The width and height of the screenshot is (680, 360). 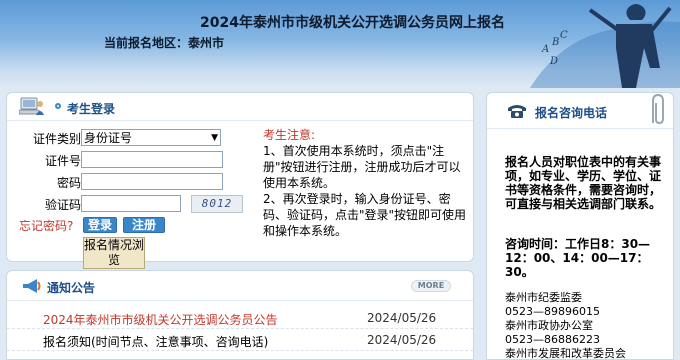 What do you see at coordinates (352, 23) in the screenshot?
I see `page-title: 2024年泰州市市级机关公开选调公务员网上报名` at bounding box center [352, 23].